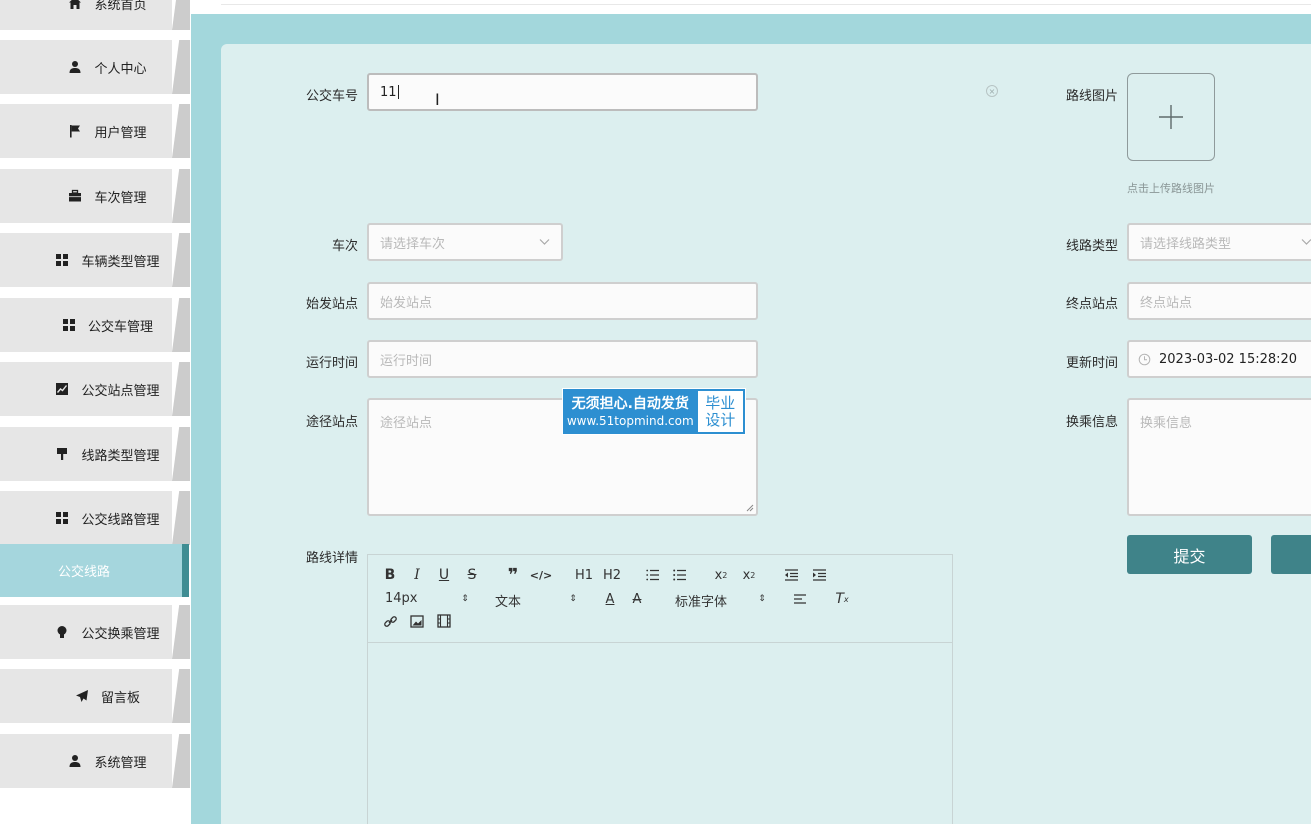  What do you see at coordinates (1166, 303) in the screenshot?
I see `end-station-placeholder: 终点站点` at bounding box center [1166, 303].